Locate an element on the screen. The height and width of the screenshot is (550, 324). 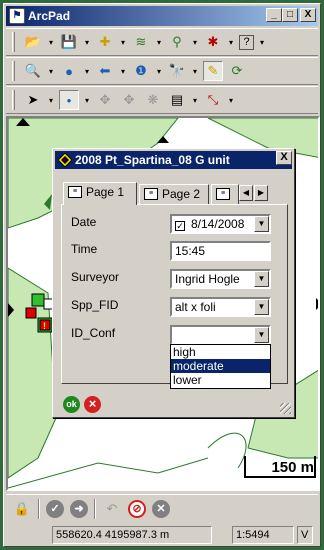
dialog-title: 2008 Pt_Spartina_08 G unit is located at coordinates (152, 160).